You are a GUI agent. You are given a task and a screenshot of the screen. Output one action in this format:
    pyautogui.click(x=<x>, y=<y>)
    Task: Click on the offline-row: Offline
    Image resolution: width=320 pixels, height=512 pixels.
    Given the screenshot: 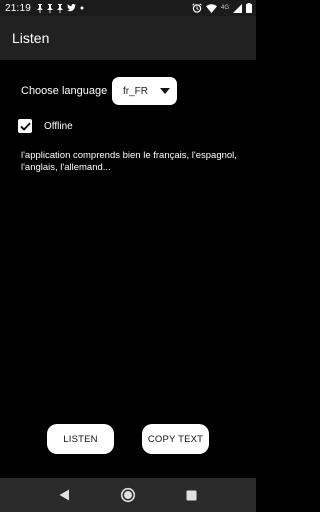 What is the action you would take?
    pyautogui.click(x=45, y=126)
    